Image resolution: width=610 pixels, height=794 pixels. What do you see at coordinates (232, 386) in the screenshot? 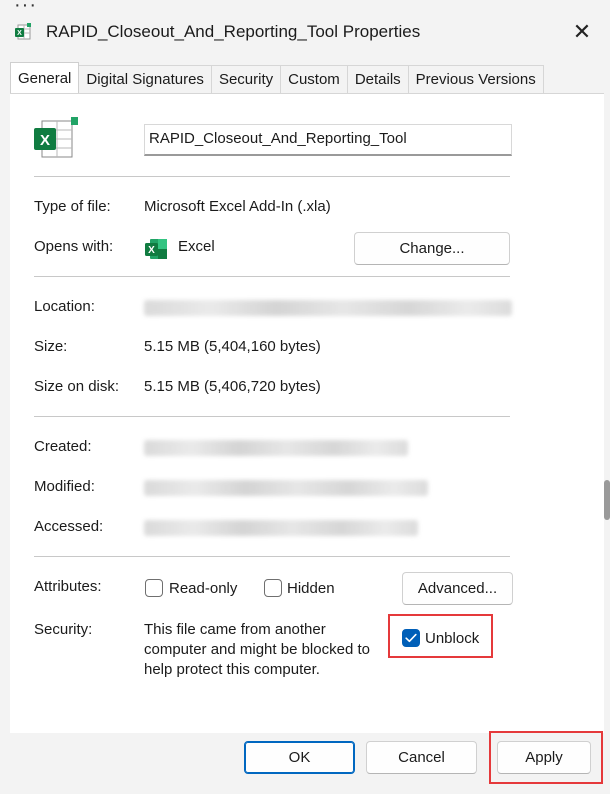
I see `size-on-disk-value: 5.15 MB (5,406,720 bytes)` at bounding box center [232, 386].